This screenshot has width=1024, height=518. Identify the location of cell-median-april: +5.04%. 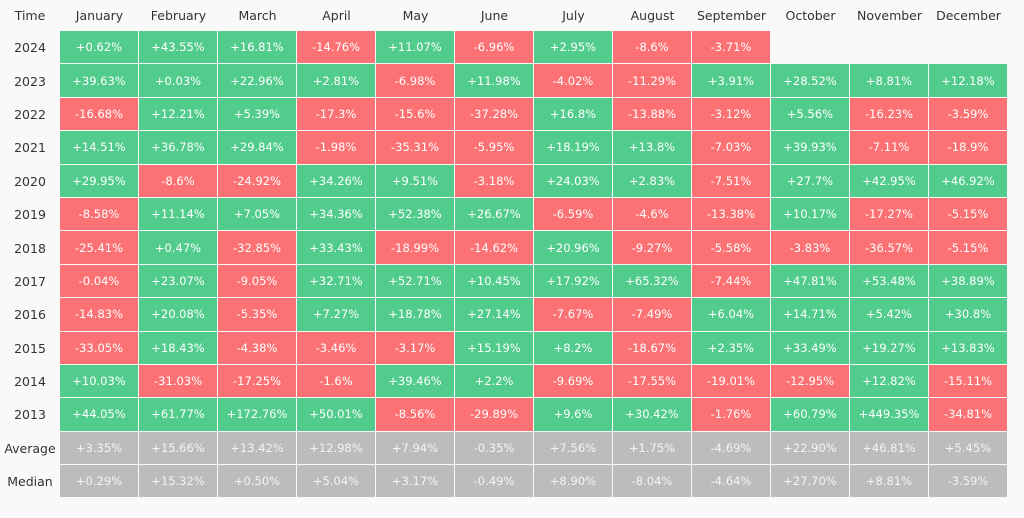
(336, 481).